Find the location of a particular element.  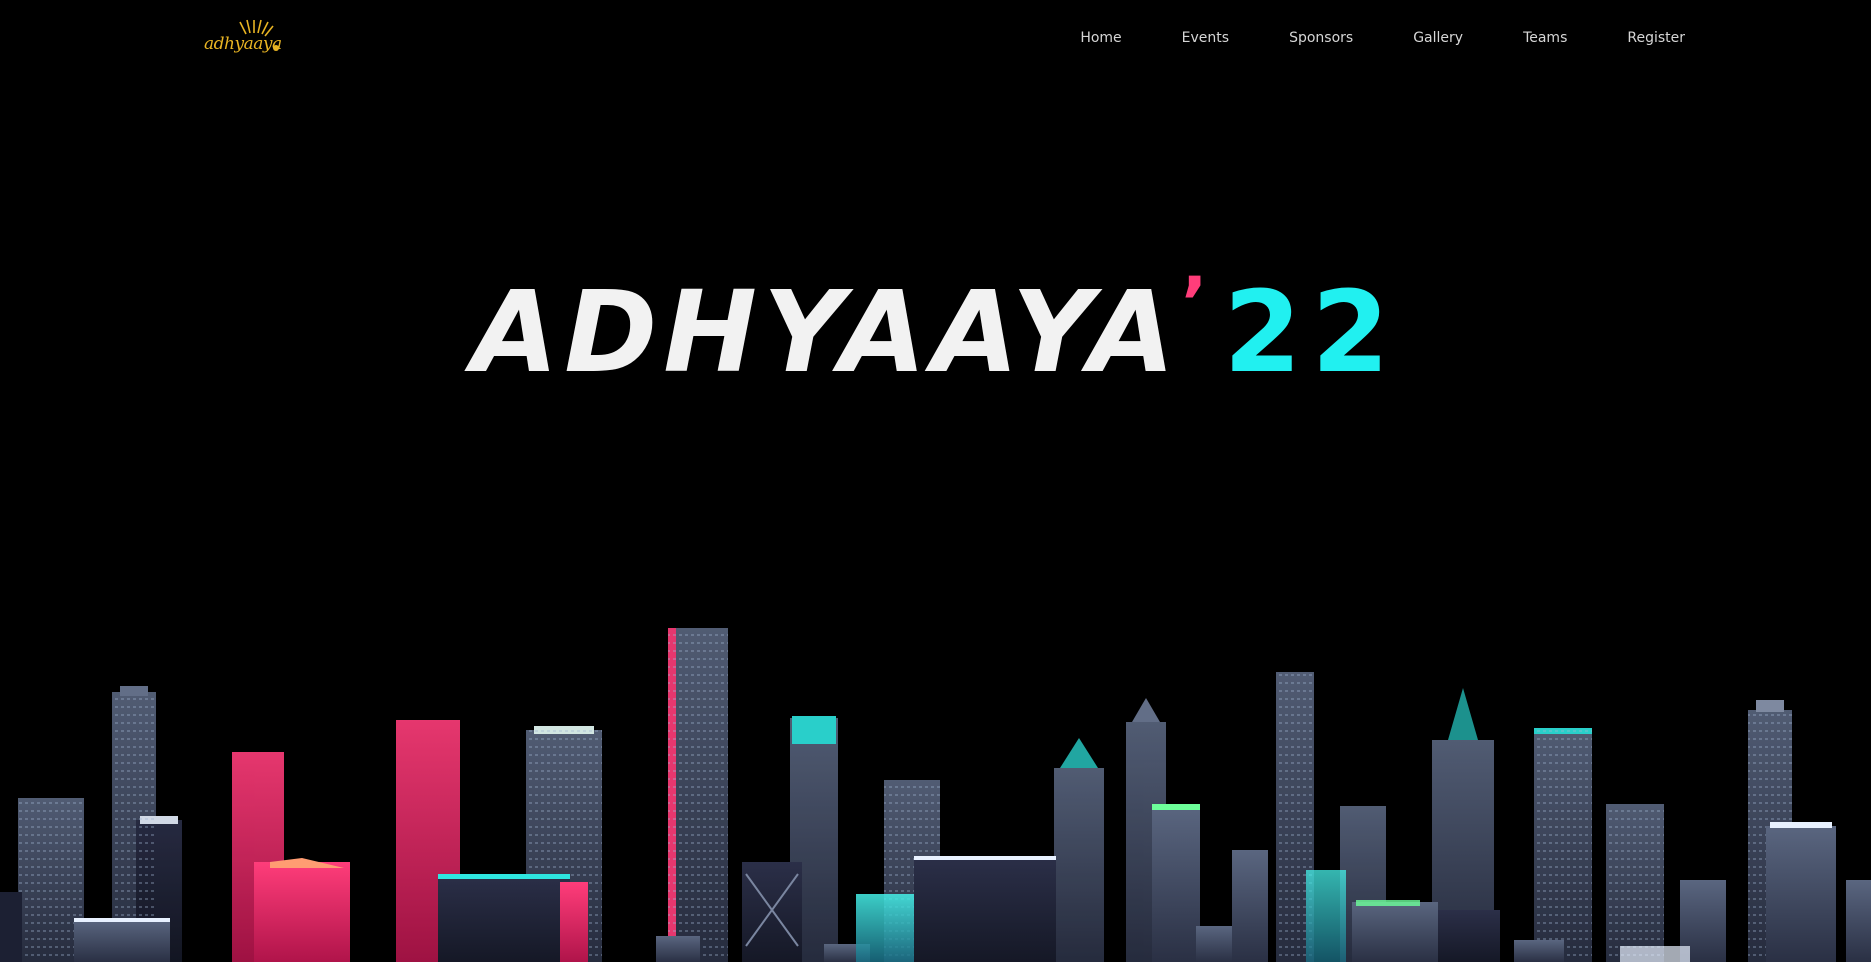

hero-title: ADHYAAYA’22 is located at coordinates (936, 328).